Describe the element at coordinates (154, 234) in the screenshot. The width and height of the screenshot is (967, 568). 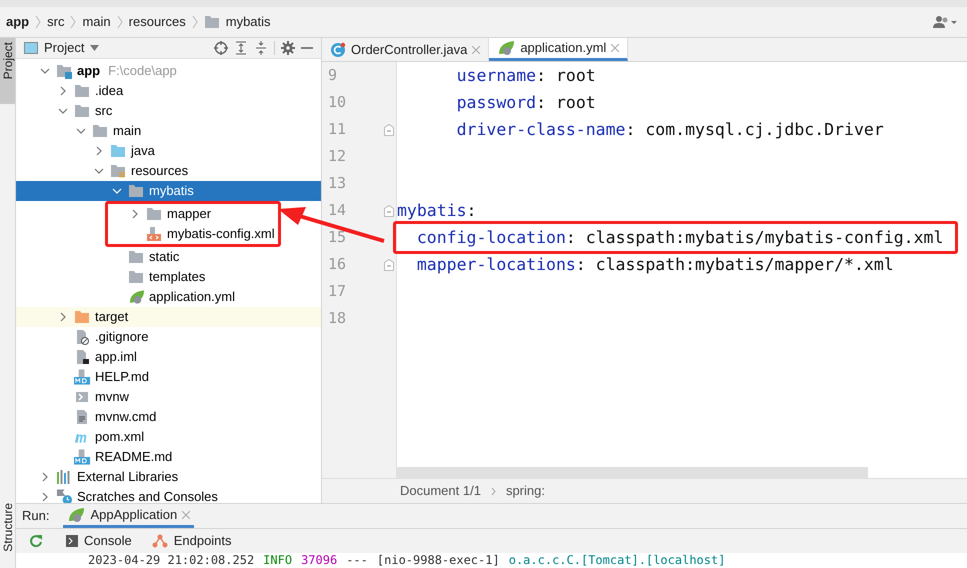
I see `xml-file-icon` at that location.